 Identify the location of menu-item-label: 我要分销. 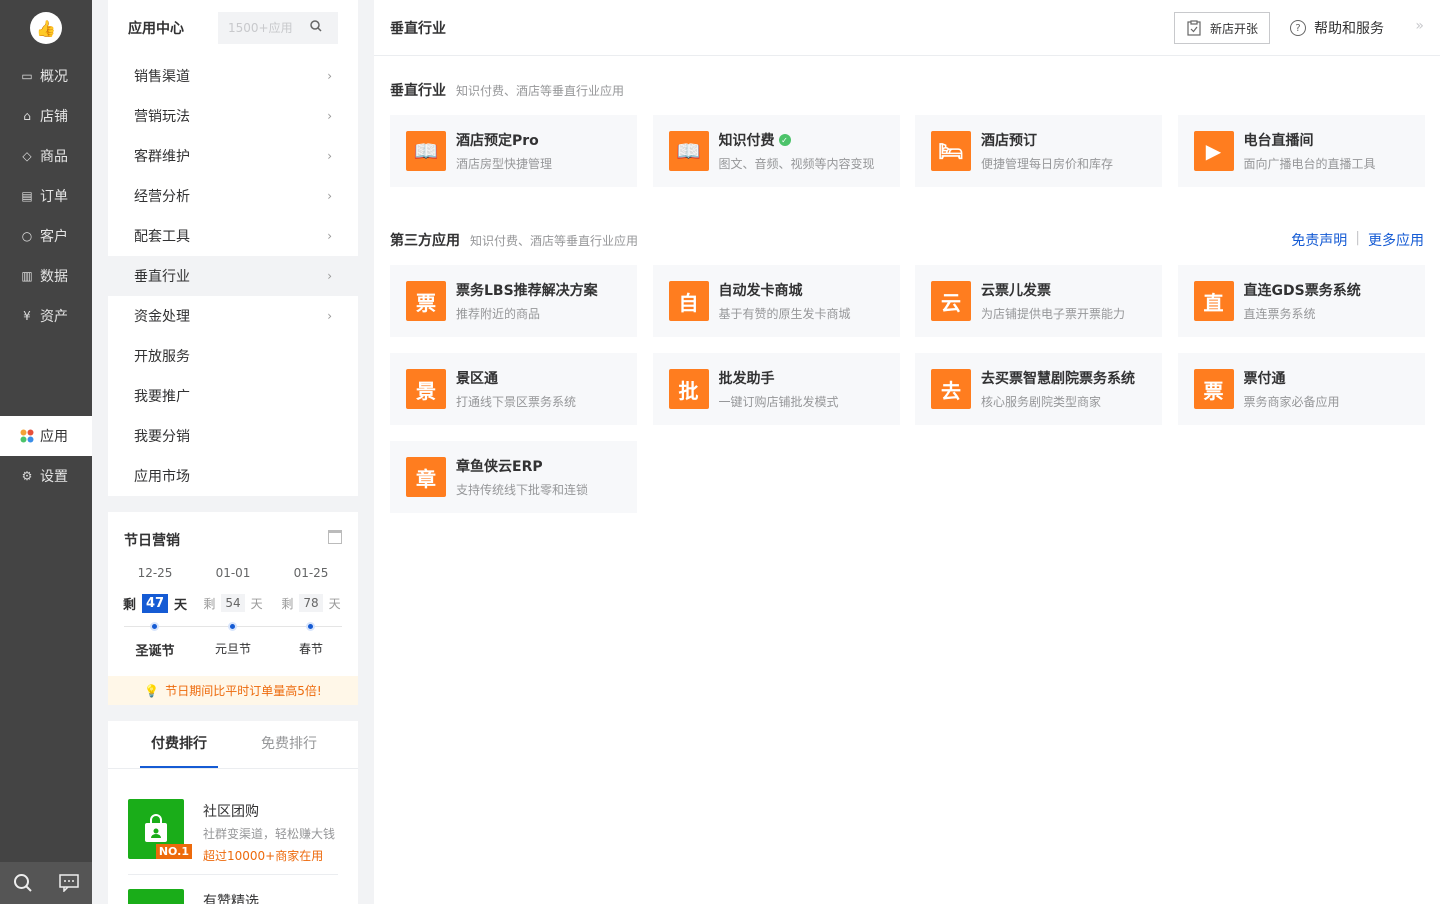
(162, 437).